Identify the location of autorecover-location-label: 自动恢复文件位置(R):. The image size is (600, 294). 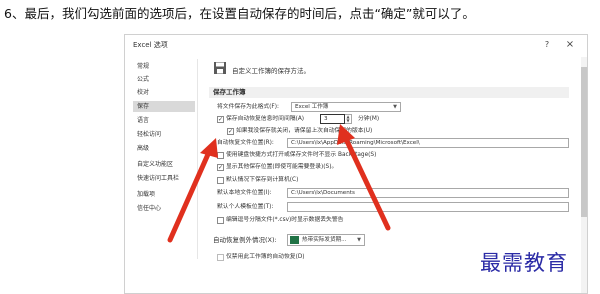
(245, 143).